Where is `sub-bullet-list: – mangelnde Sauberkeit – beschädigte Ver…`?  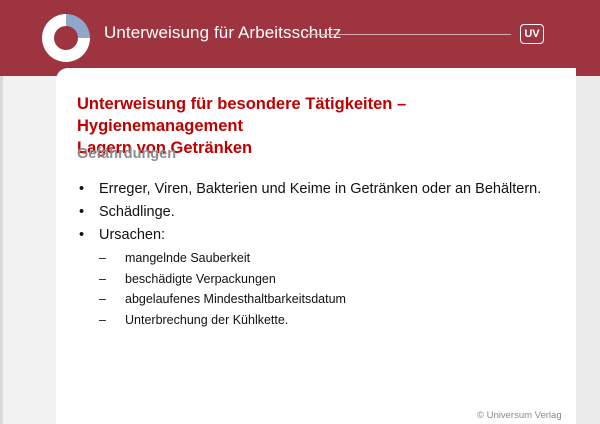
sub-bullet-list: – mangelnde Sauberkeit – beschädigte Ver… is located at coordinates (320, 289).